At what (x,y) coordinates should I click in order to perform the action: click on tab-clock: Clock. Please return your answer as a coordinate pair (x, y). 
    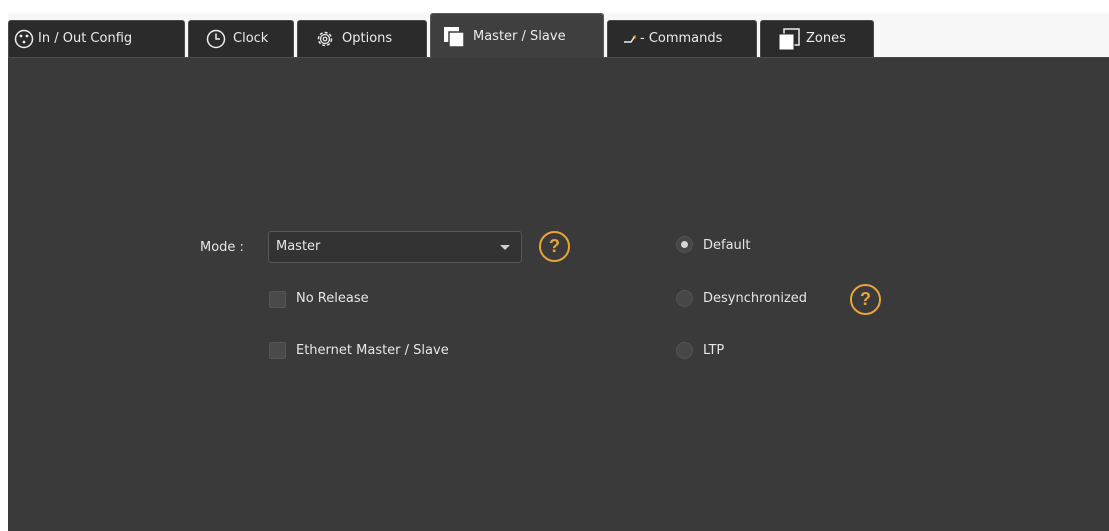
    Looking at the image, I should click on (241, 38).